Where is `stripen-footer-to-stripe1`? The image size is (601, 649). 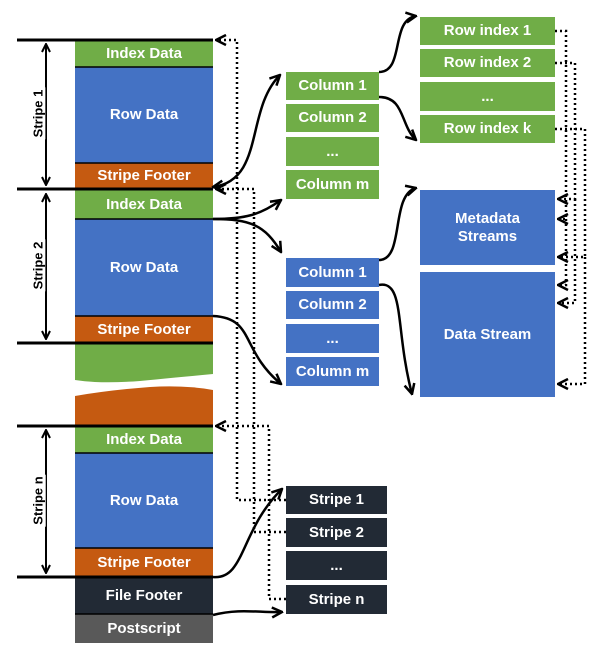 stripen-footer-to-stripe1 is located at coordinates (247, 534).